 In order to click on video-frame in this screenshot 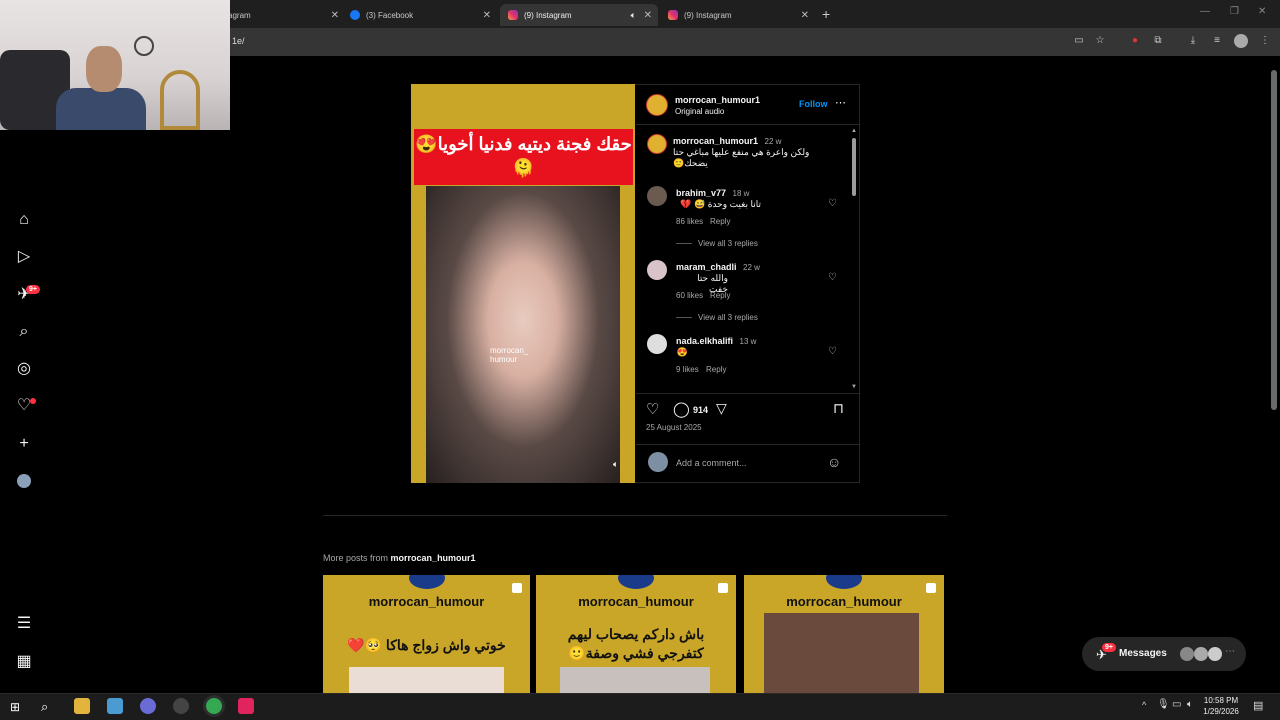, I will do `click(523, 334)`.